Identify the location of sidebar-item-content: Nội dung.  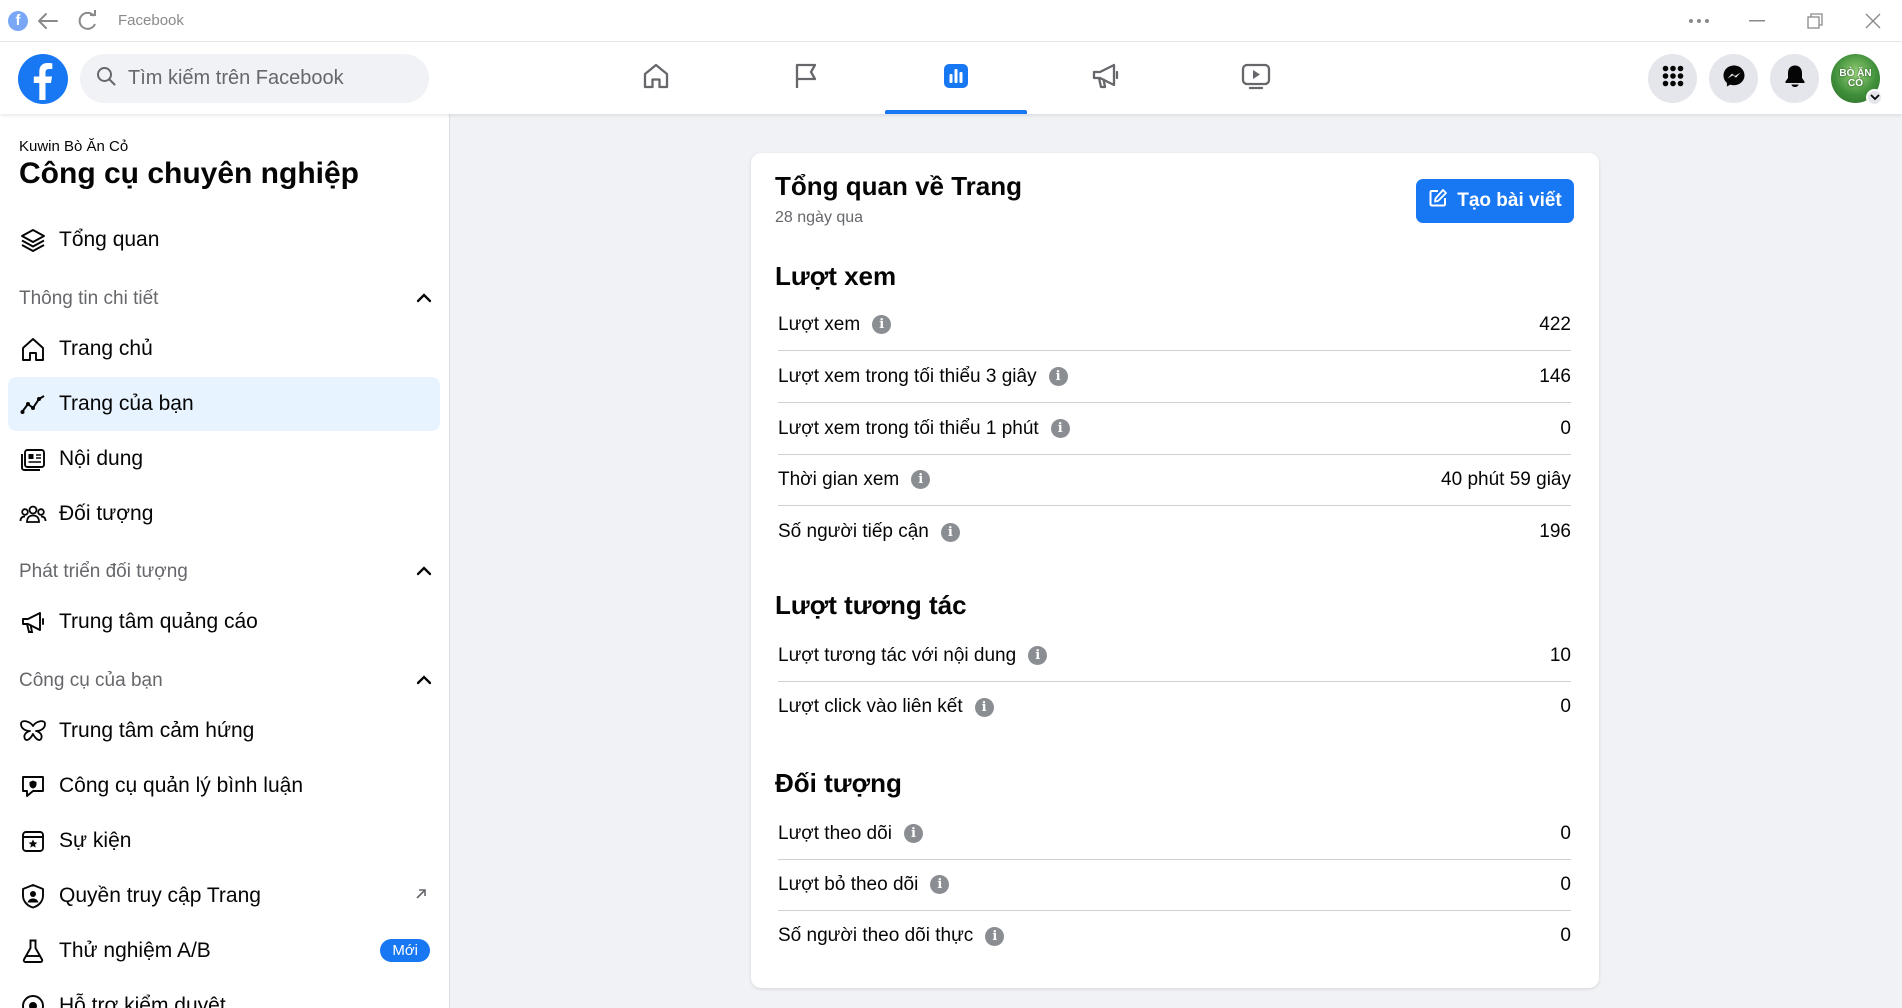
(224, 459).